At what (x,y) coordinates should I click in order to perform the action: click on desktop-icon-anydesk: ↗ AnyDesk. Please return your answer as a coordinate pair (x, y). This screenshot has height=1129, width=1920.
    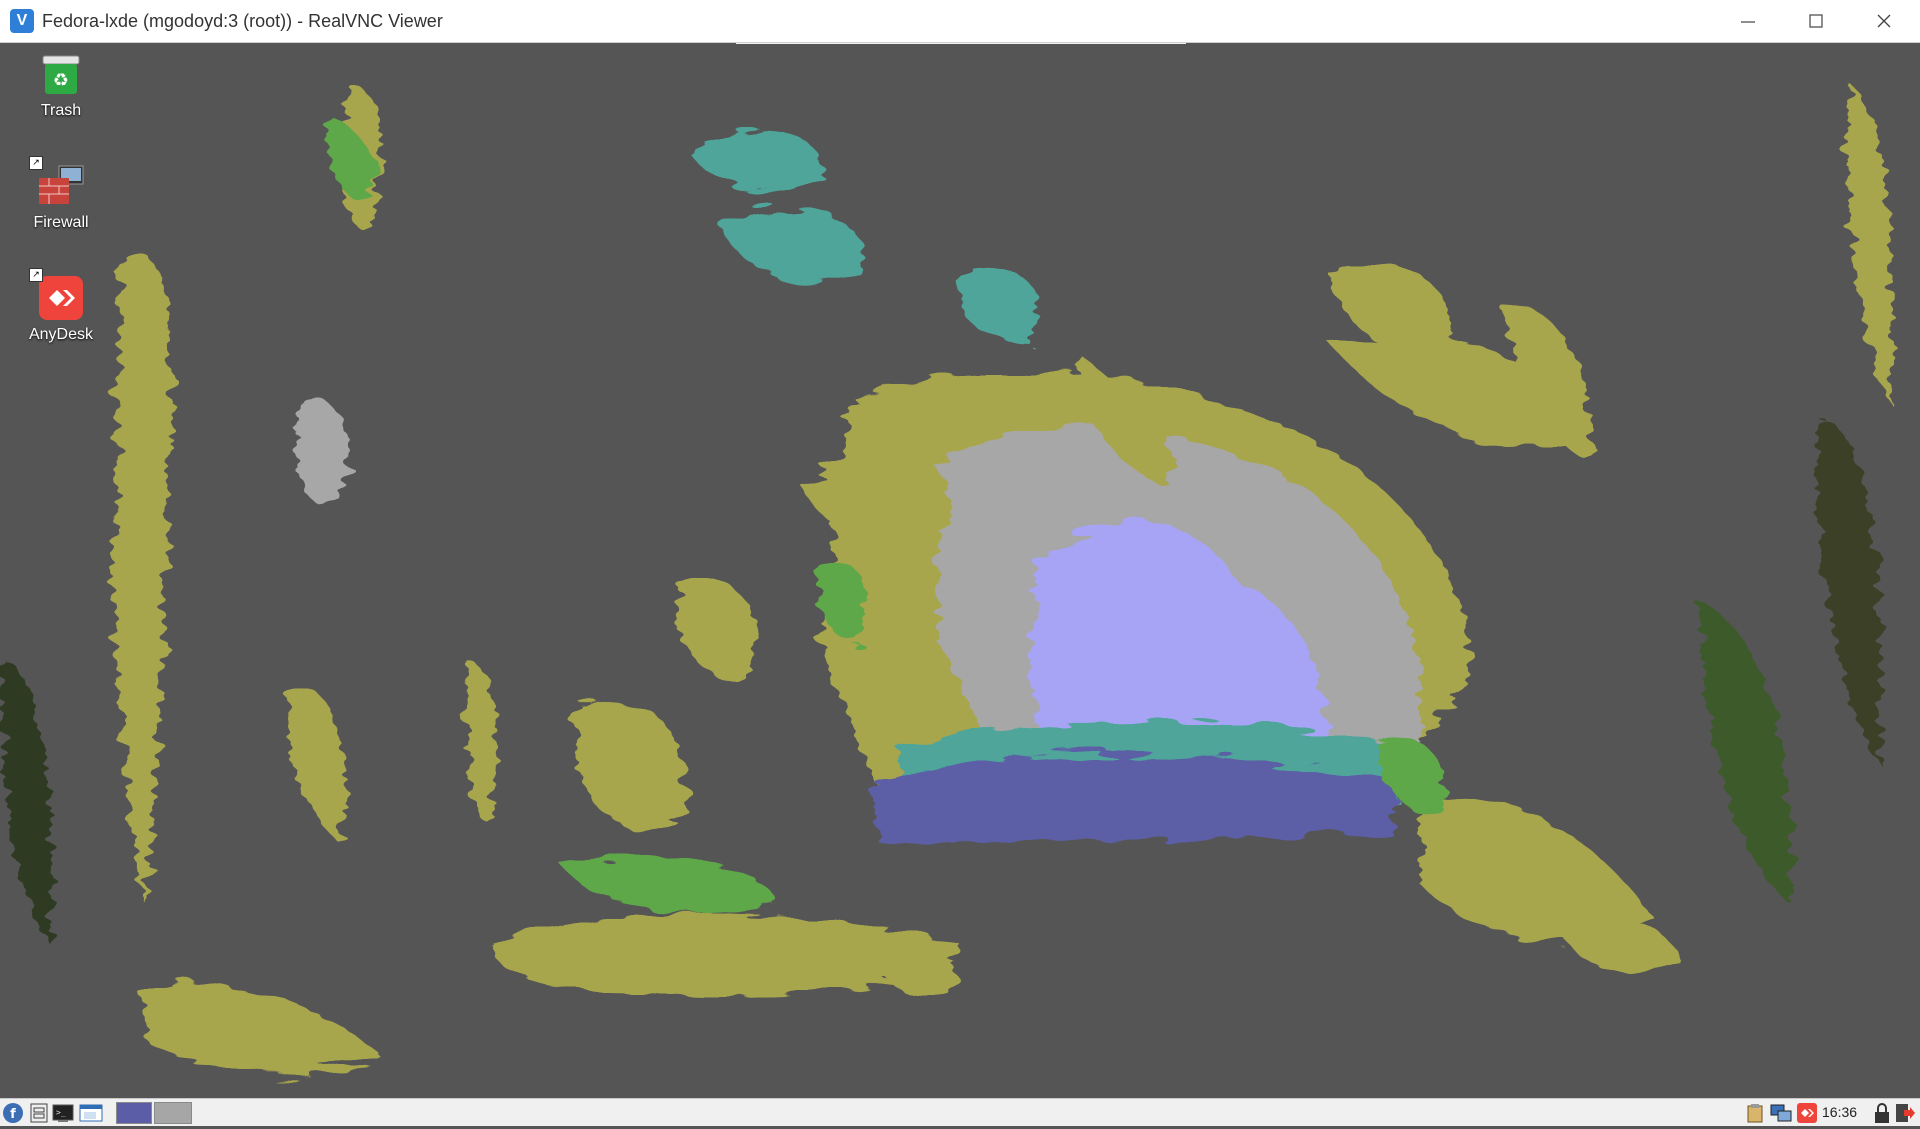
    Looking at the image, I should click on (61, 306).